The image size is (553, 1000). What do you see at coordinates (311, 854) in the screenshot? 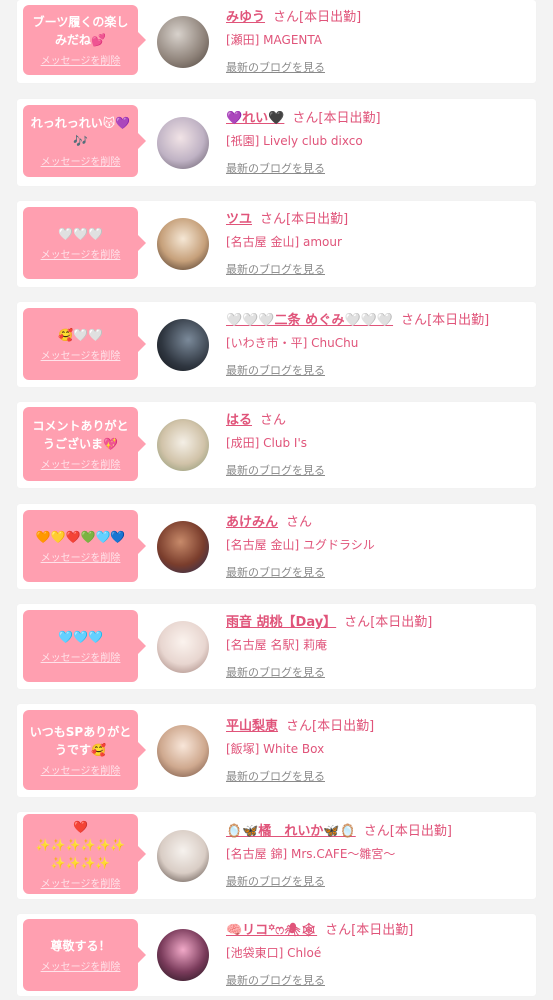
I see `shop-name: [名古屋 錦] Mrs.CAFE～雛宮～` at bounding box center [311, 854].